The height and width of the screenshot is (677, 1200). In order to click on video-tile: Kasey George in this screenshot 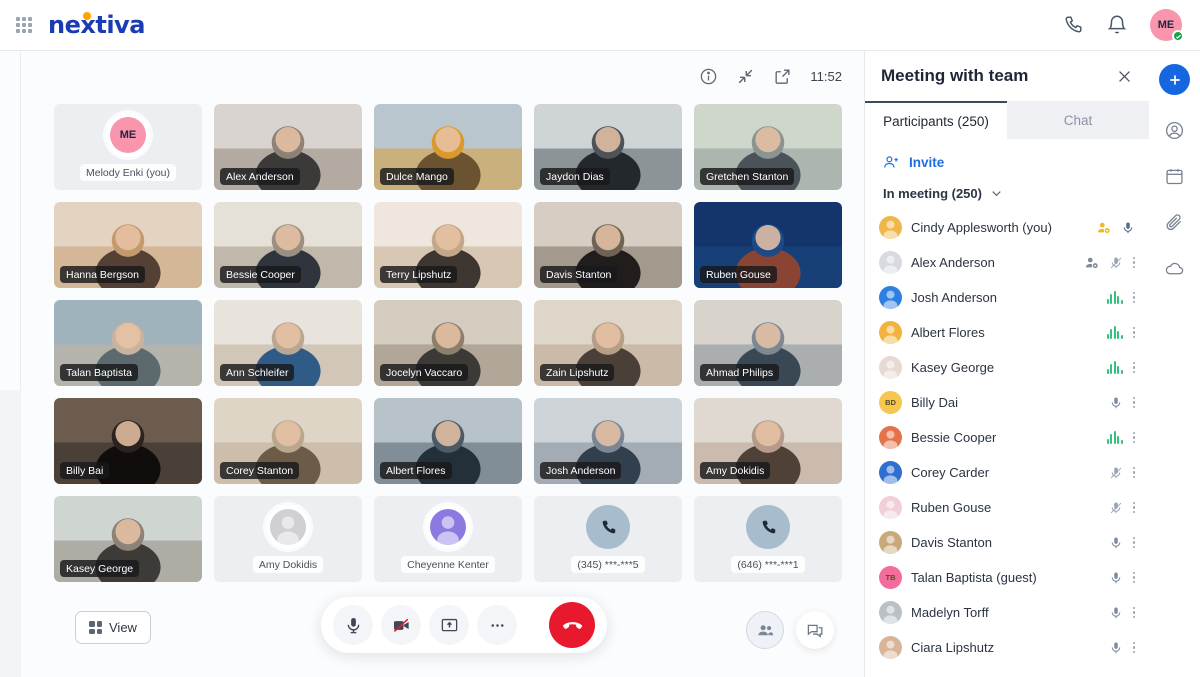, I will do `click(128, 539)`.